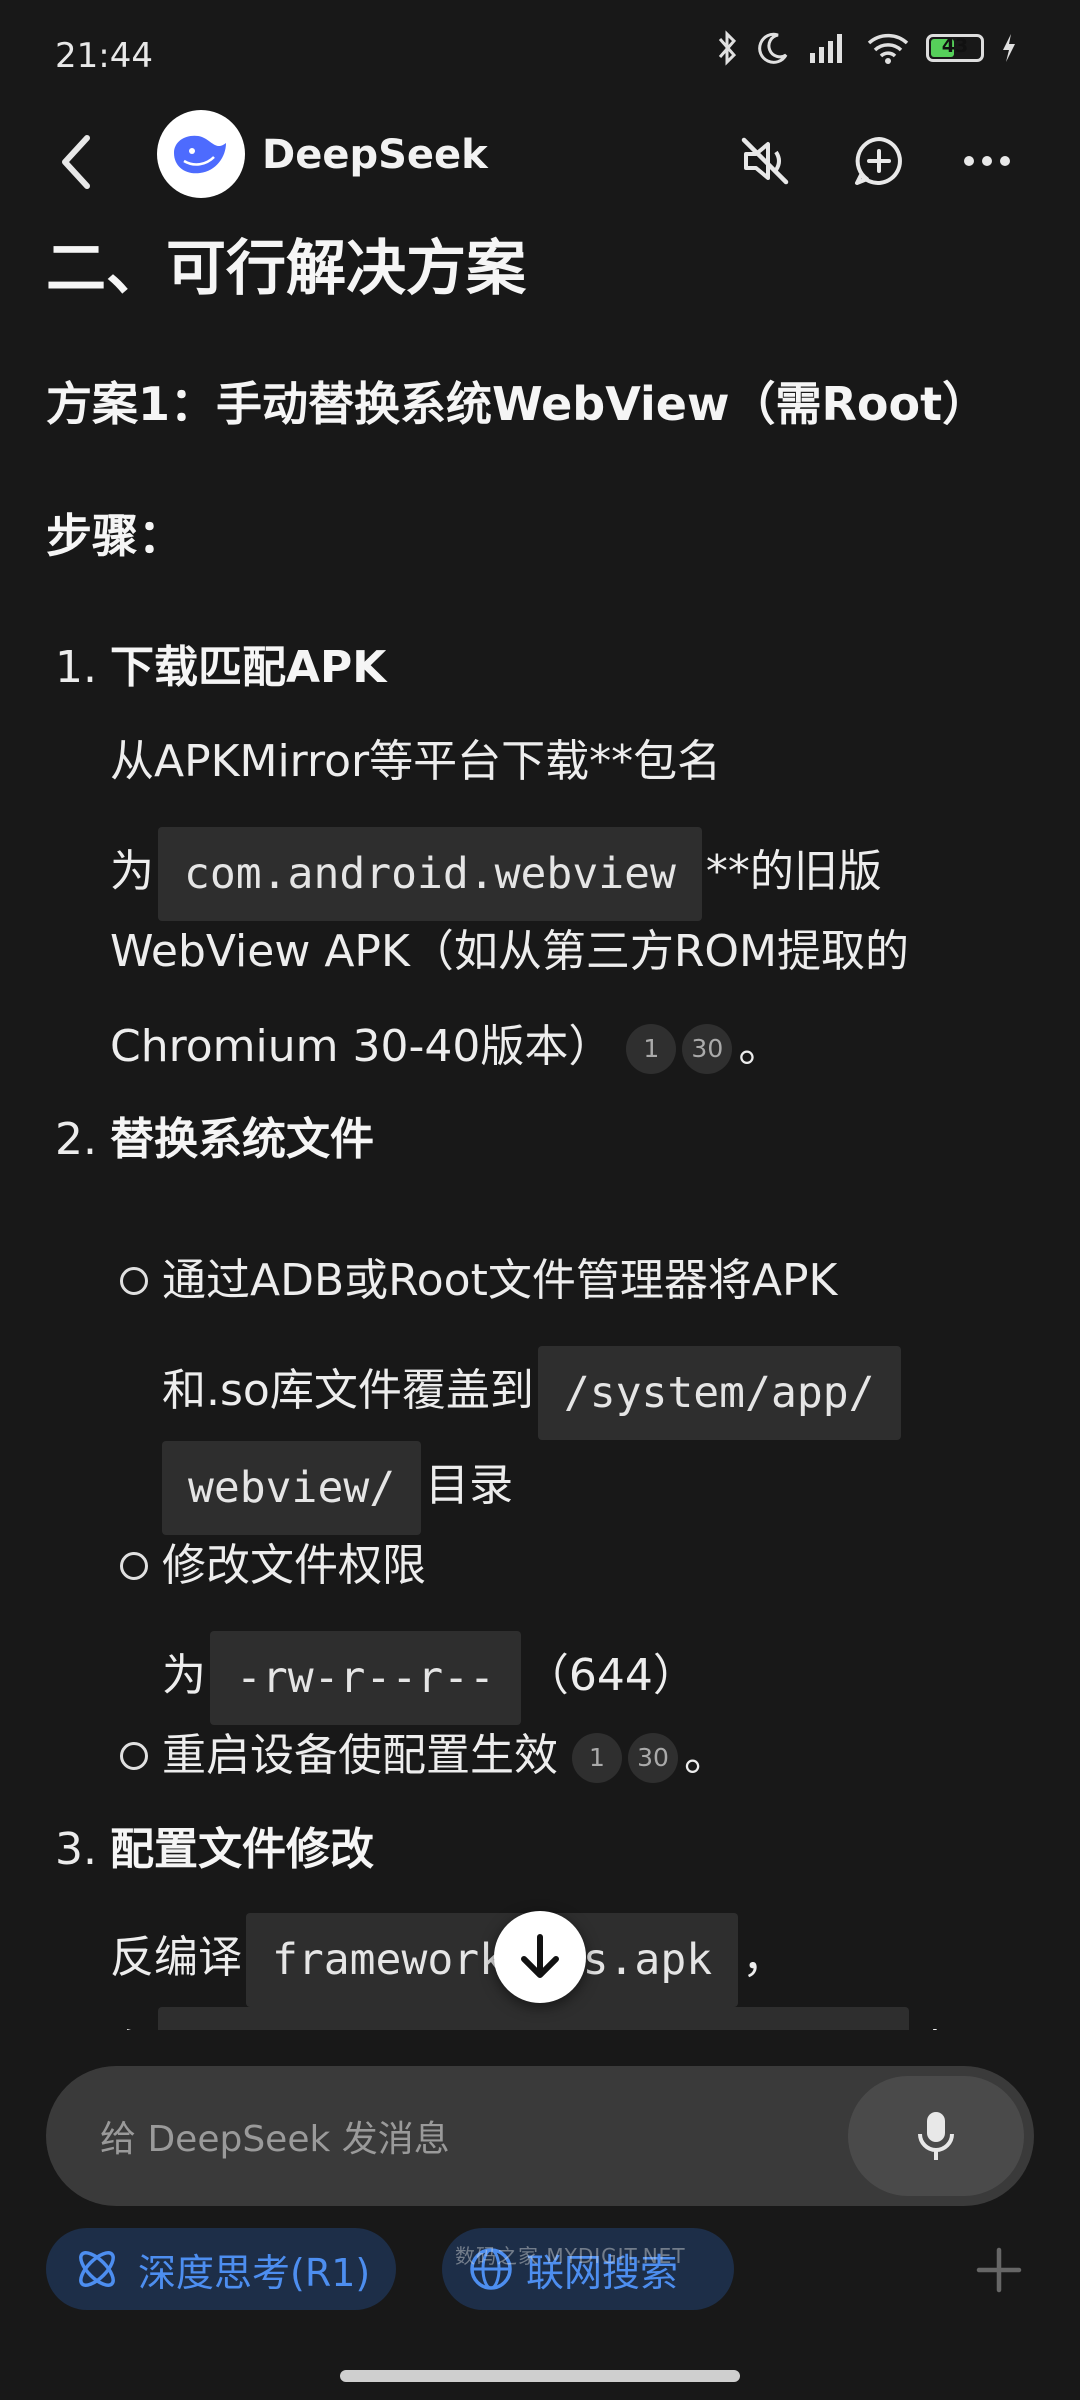 The image size is (1080, 2400). Describe the element at coordinates (76, 1139) in the screenshot. I see `step-number: 2.` at that location.